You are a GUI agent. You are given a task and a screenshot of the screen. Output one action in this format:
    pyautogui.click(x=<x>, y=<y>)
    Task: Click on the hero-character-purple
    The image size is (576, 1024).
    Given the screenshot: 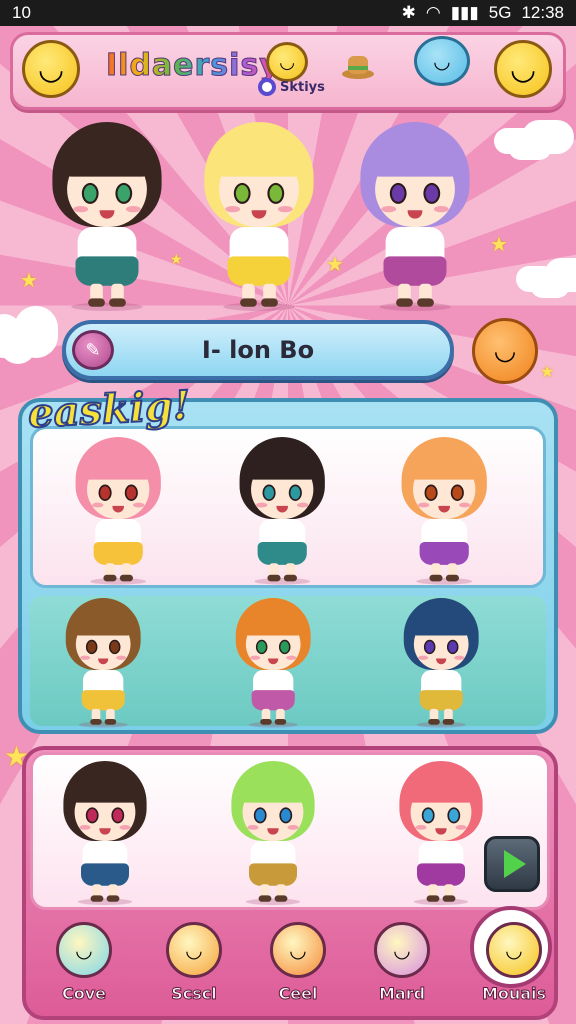 What is the action you would take?
    pyautogui.click(x=415, y=216)
    